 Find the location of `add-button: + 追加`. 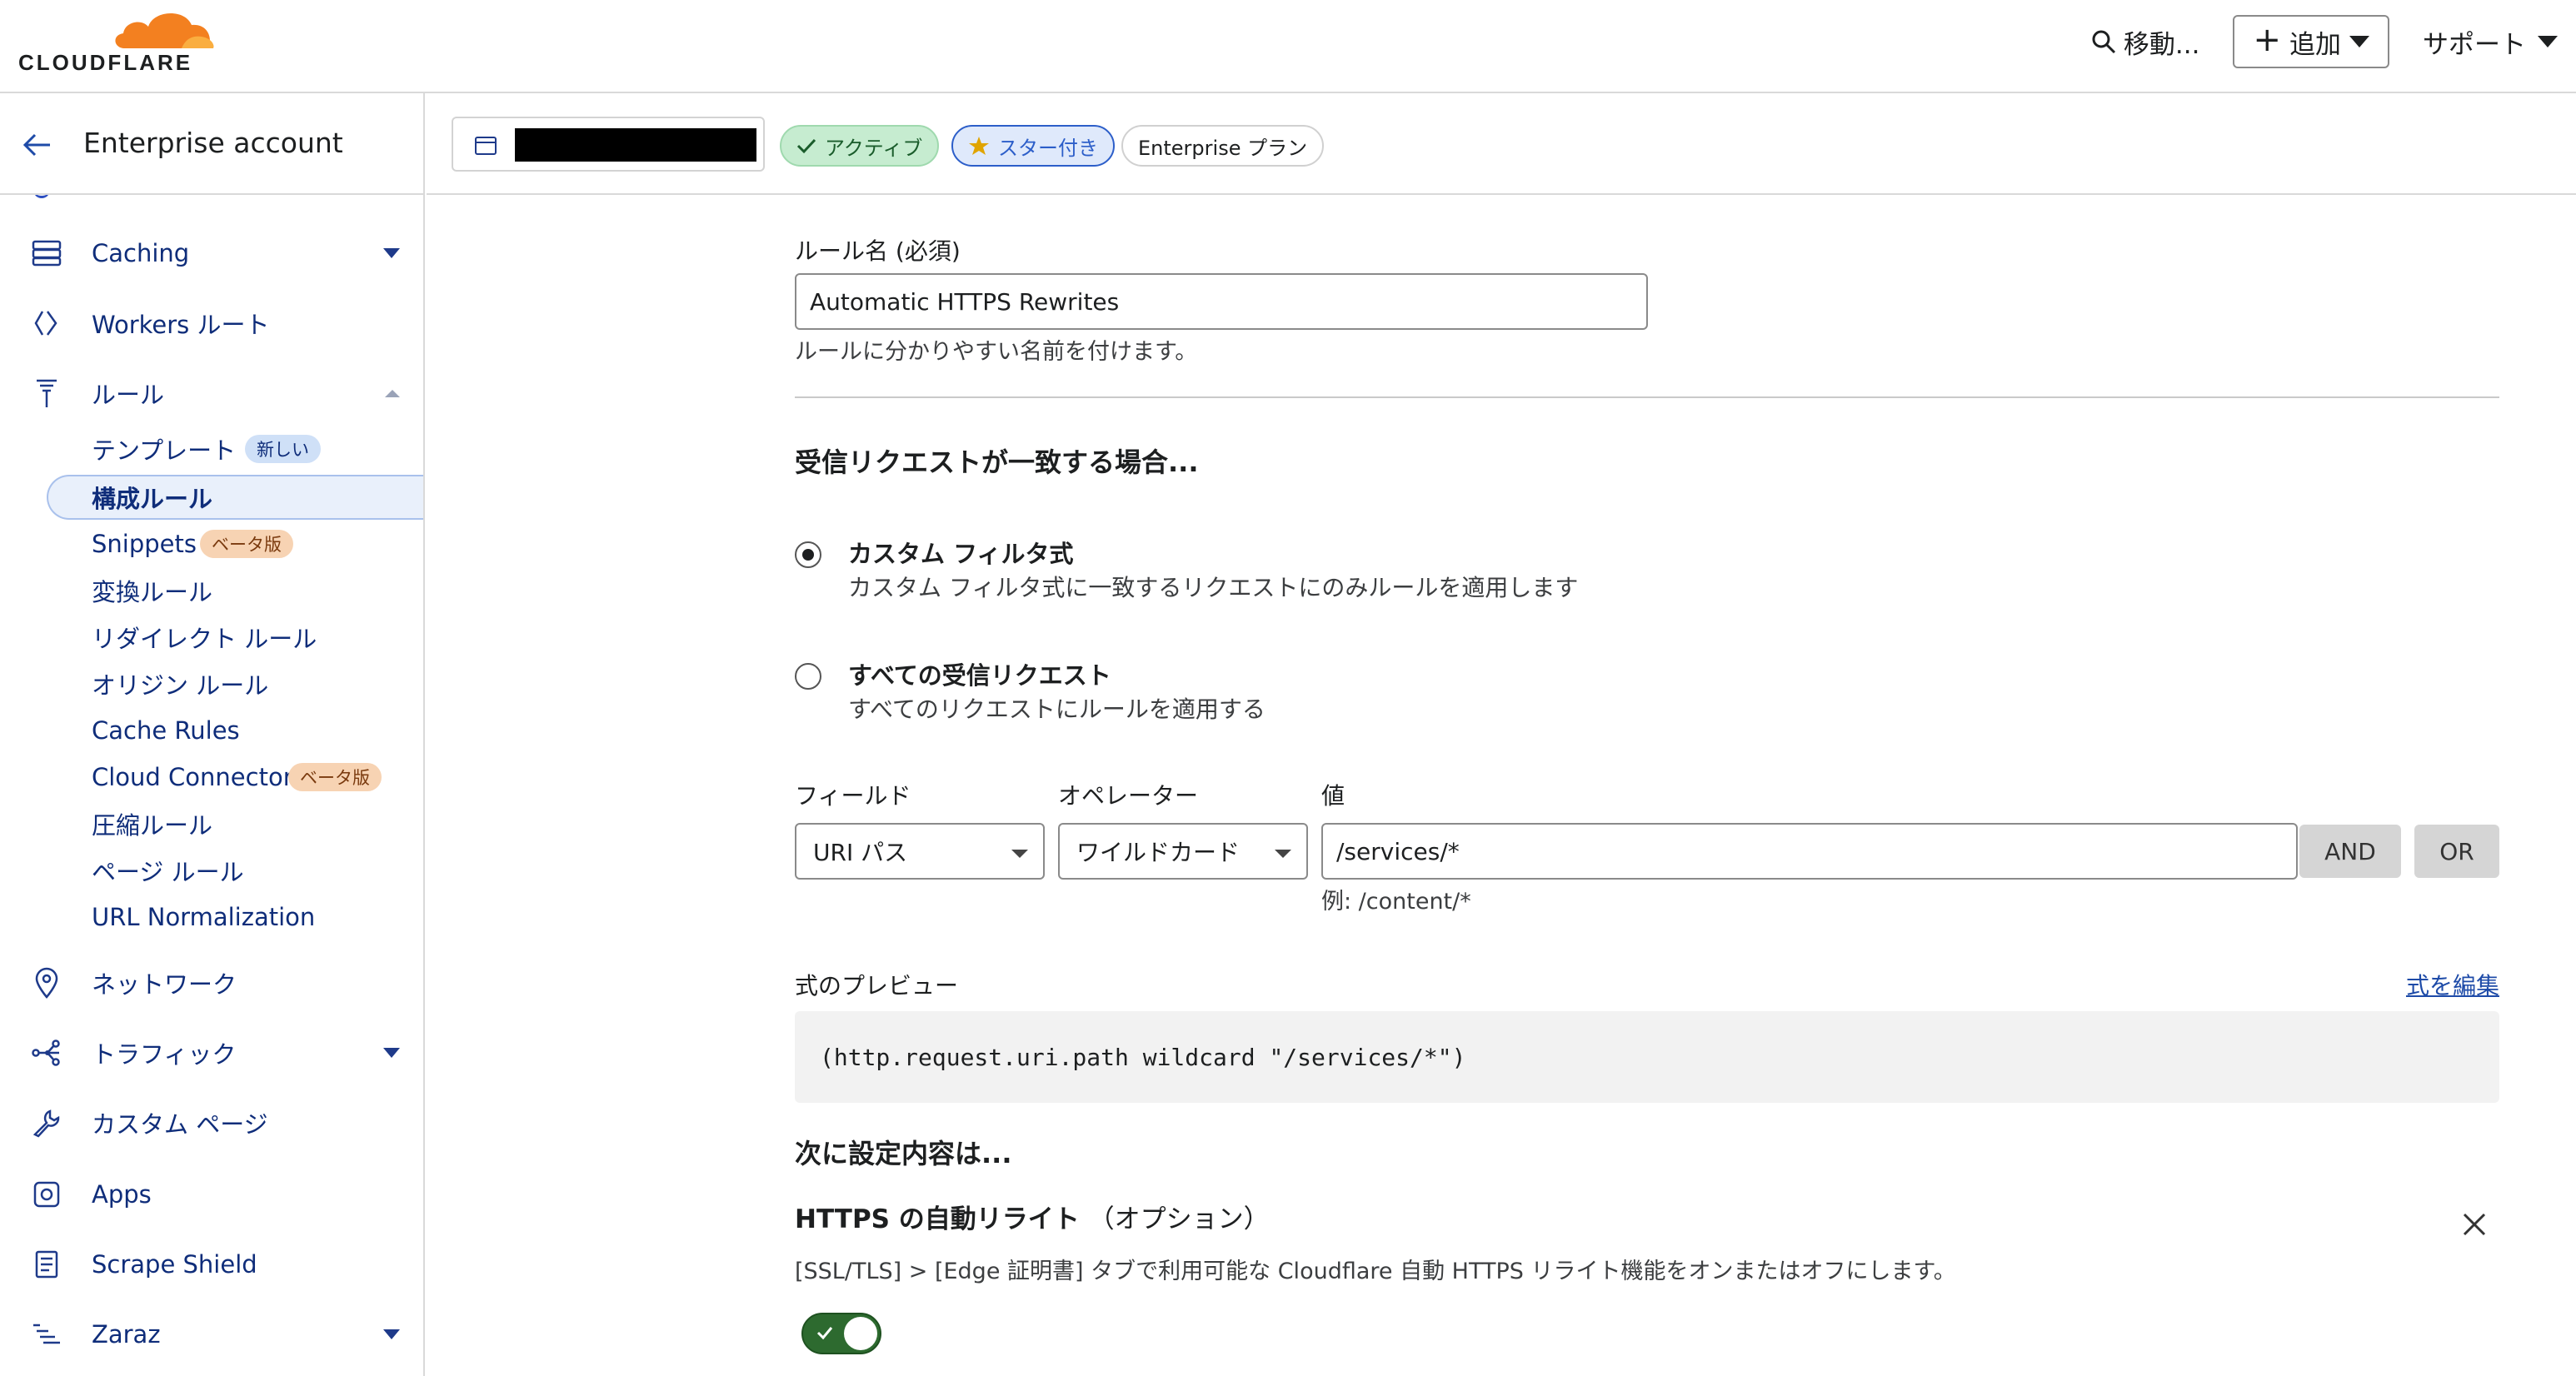

add-button: + 追加 is located at coordinates (2311, 41).